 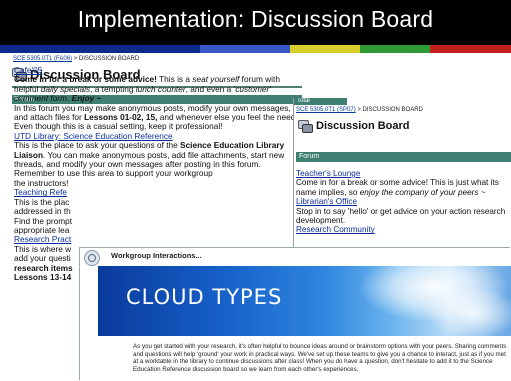 What do you see at coordinates (204, 297) in the screenshot?
I see `banner-title: CLOUD TYPES` at bounding box center [204, 297].